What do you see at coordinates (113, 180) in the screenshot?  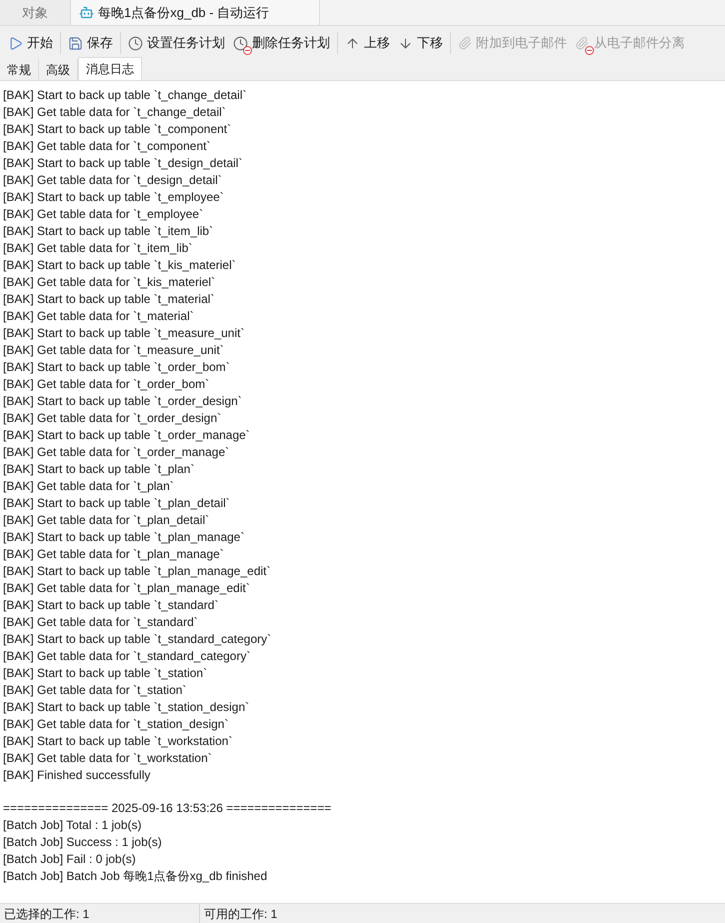 I see `log-line: [BAK] Get table data for `t_design_detail`` at bounding box center [113, 180].